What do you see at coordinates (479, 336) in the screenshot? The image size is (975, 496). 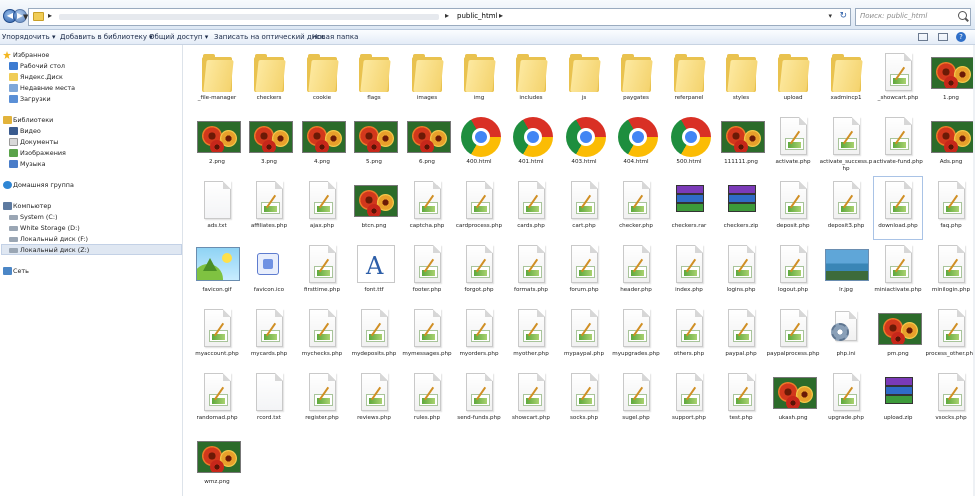 I see `file-item: myorders.php` at bounding box center [479, 336].